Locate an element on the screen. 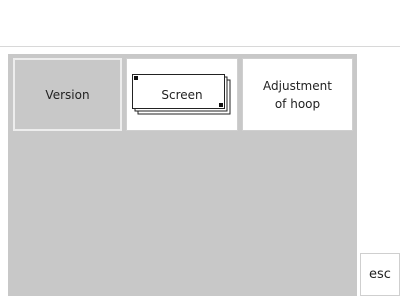 The height and width of the screenshot is (296, 400). tab-hoop-label: Adjustment of hoop is located at coordinates (297, 94).